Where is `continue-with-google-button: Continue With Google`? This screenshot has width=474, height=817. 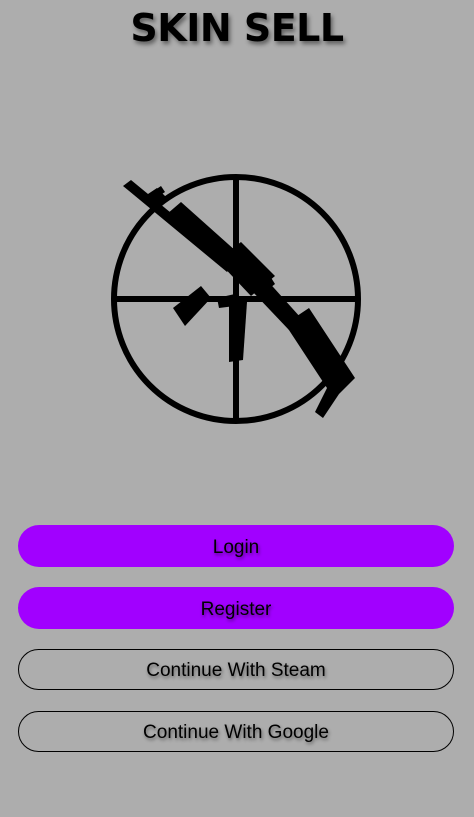
continue-with-google-button: Continue With Google is located at coordinates (236, 731).